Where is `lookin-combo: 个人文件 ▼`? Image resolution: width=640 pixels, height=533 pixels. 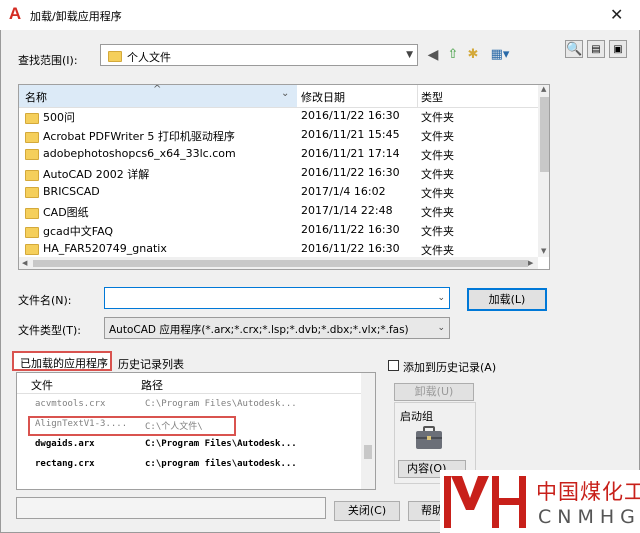 lookin-combo: 个人文件 ▼ is located at coordinates (259, 55).